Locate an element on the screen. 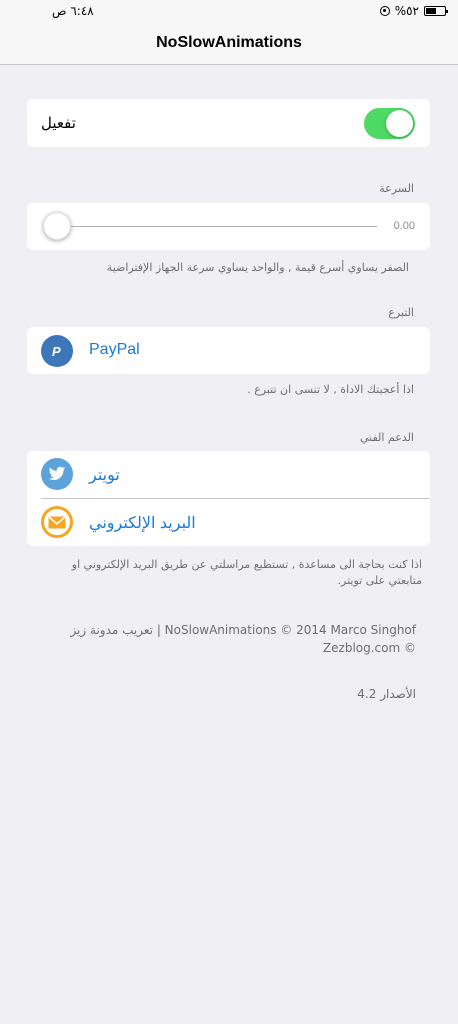 The width and height of the screenshot is (458, 1024). orientation-lock-icon is located at coordinates (384, 11).